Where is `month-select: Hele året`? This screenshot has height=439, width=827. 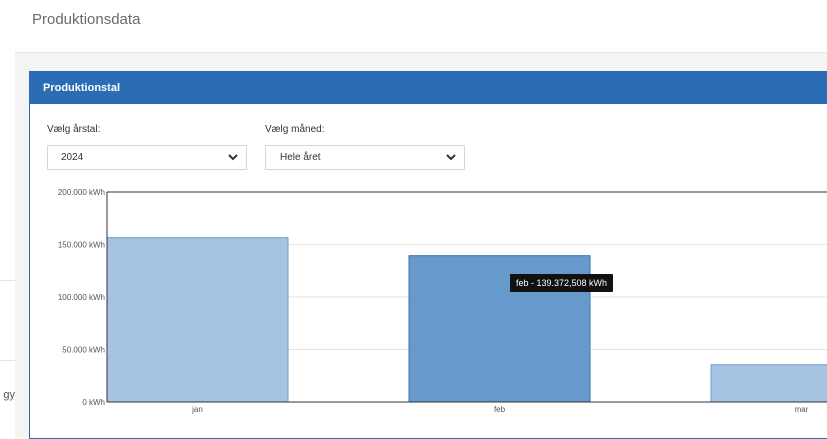
month-select: Hele året is located at coordinates (365, 157).